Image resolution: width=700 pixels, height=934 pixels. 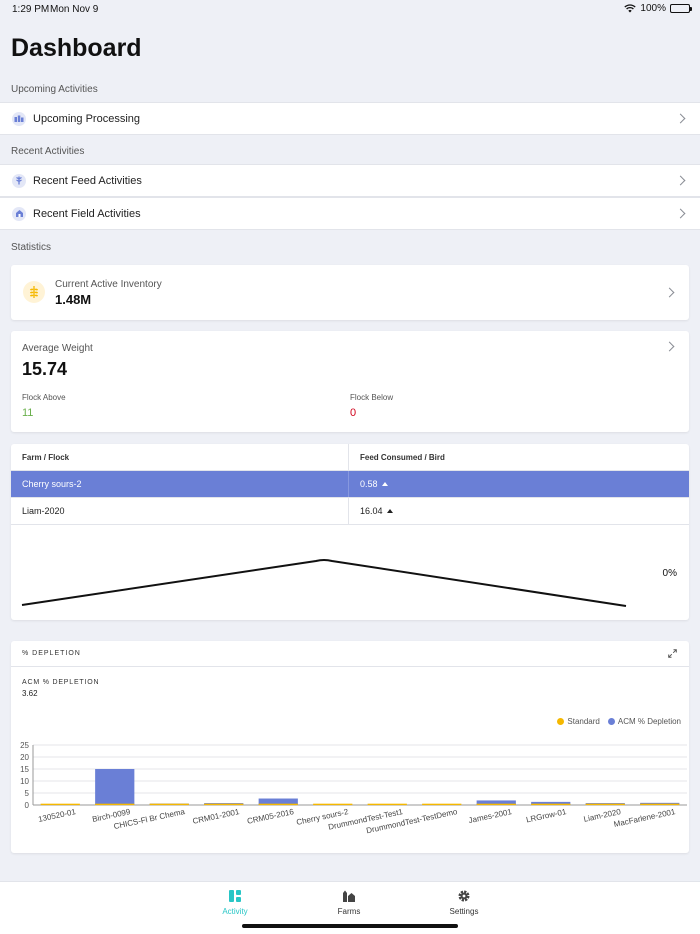 I want to click on section-upcoming-label: Upcoming Activities, so click(x=54, y=89).